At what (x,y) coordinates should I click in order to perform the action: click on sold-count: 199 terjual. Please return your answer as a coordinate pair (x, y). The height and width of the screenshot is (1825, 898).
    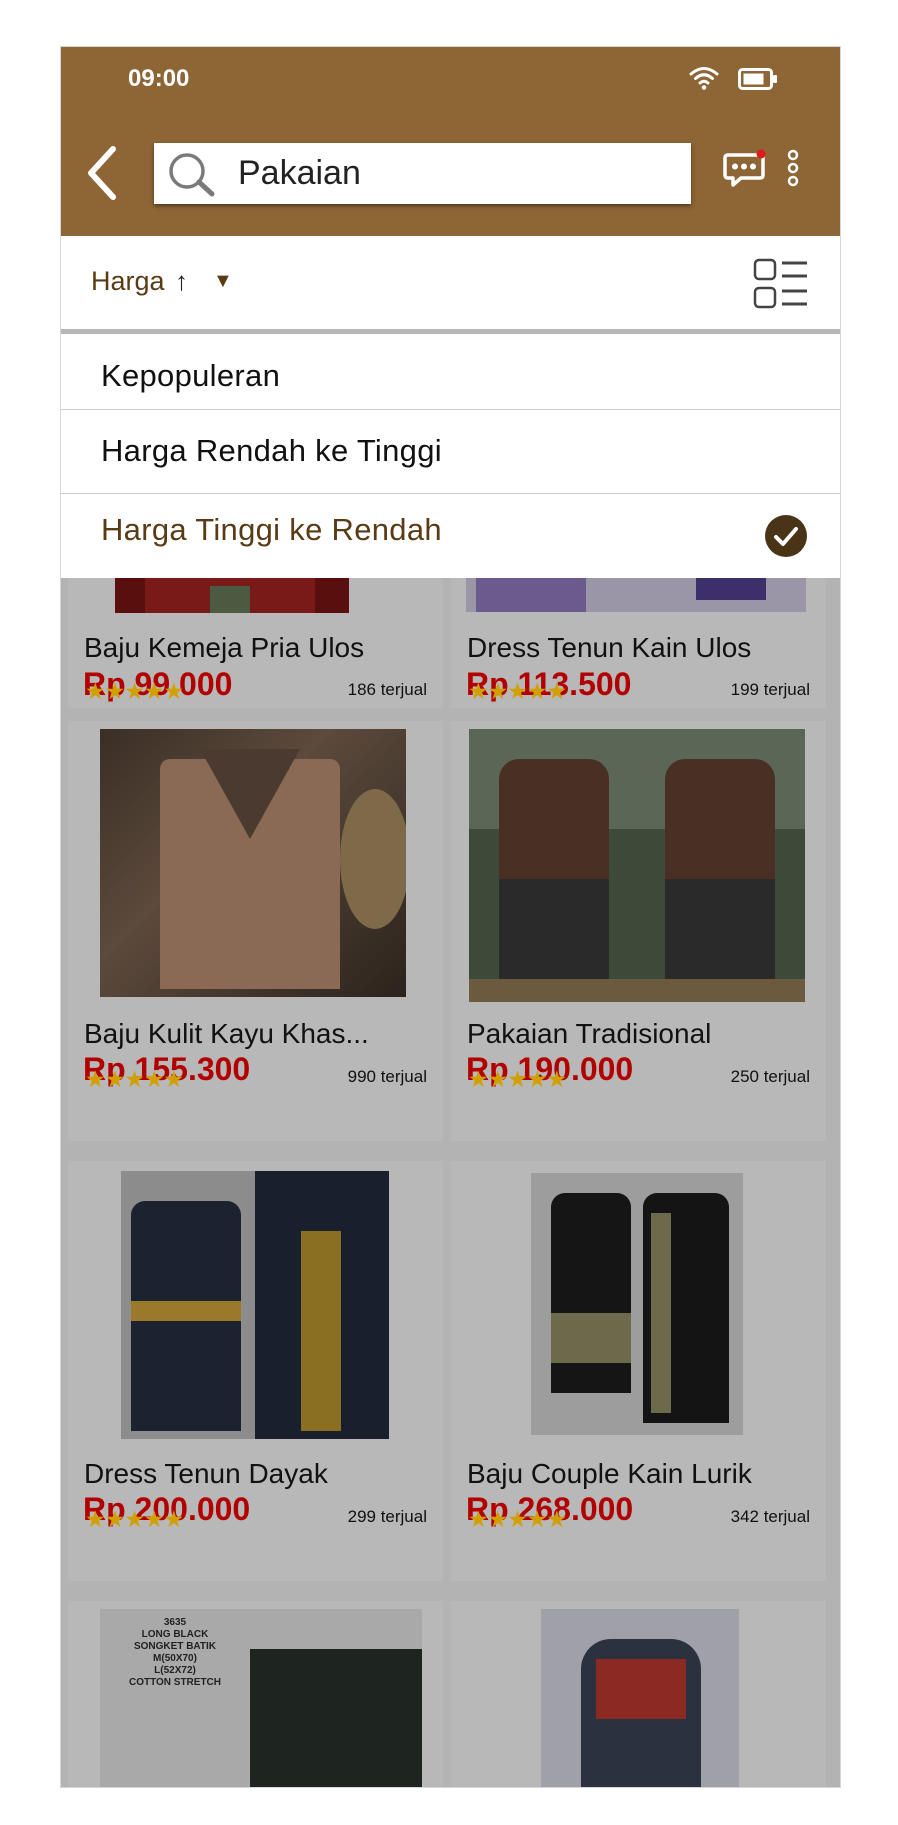
    Looking at the image, I should click on (770, 689).